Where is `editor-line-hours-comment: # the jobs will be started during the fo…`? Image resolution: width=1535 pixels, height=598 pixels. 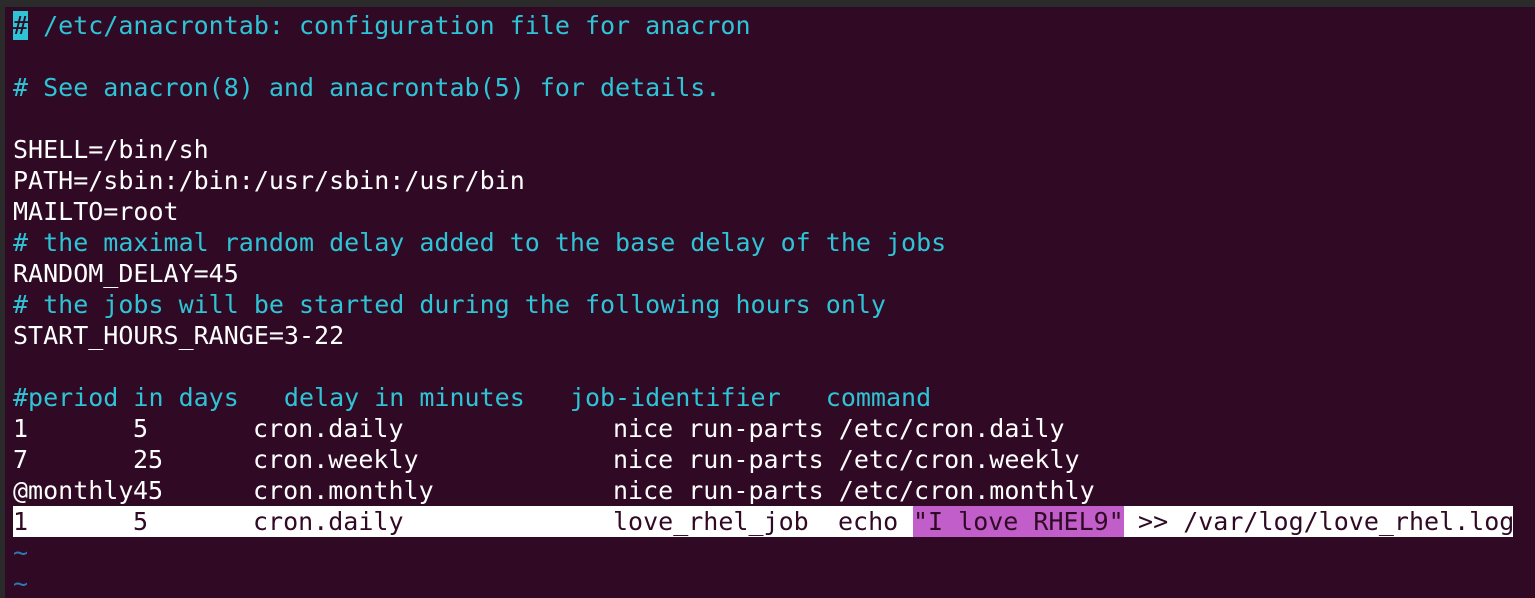 editor-line-hours-comment: # the jobs will be started during the fo… is located at coordinates (449, 304).